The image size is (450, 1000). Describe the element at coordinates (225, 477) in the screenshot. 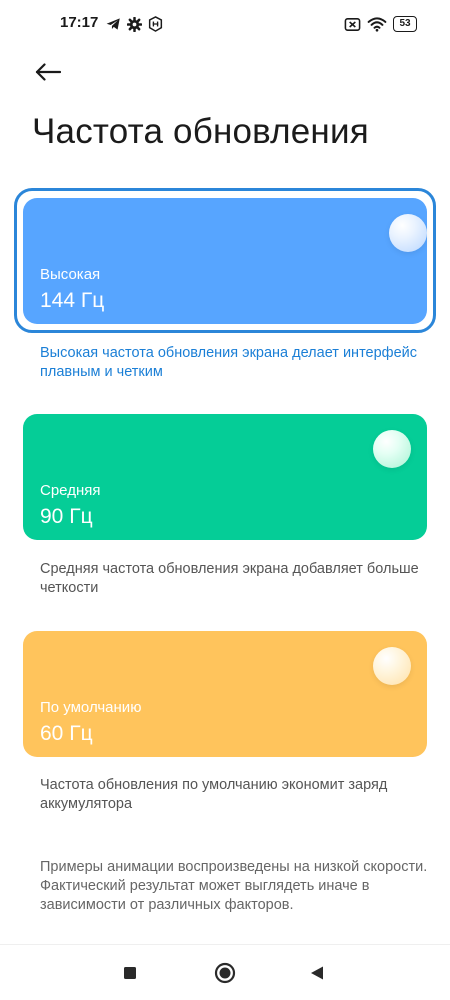

I see `option-card-medium: Средняя 90 Гц` at that location.